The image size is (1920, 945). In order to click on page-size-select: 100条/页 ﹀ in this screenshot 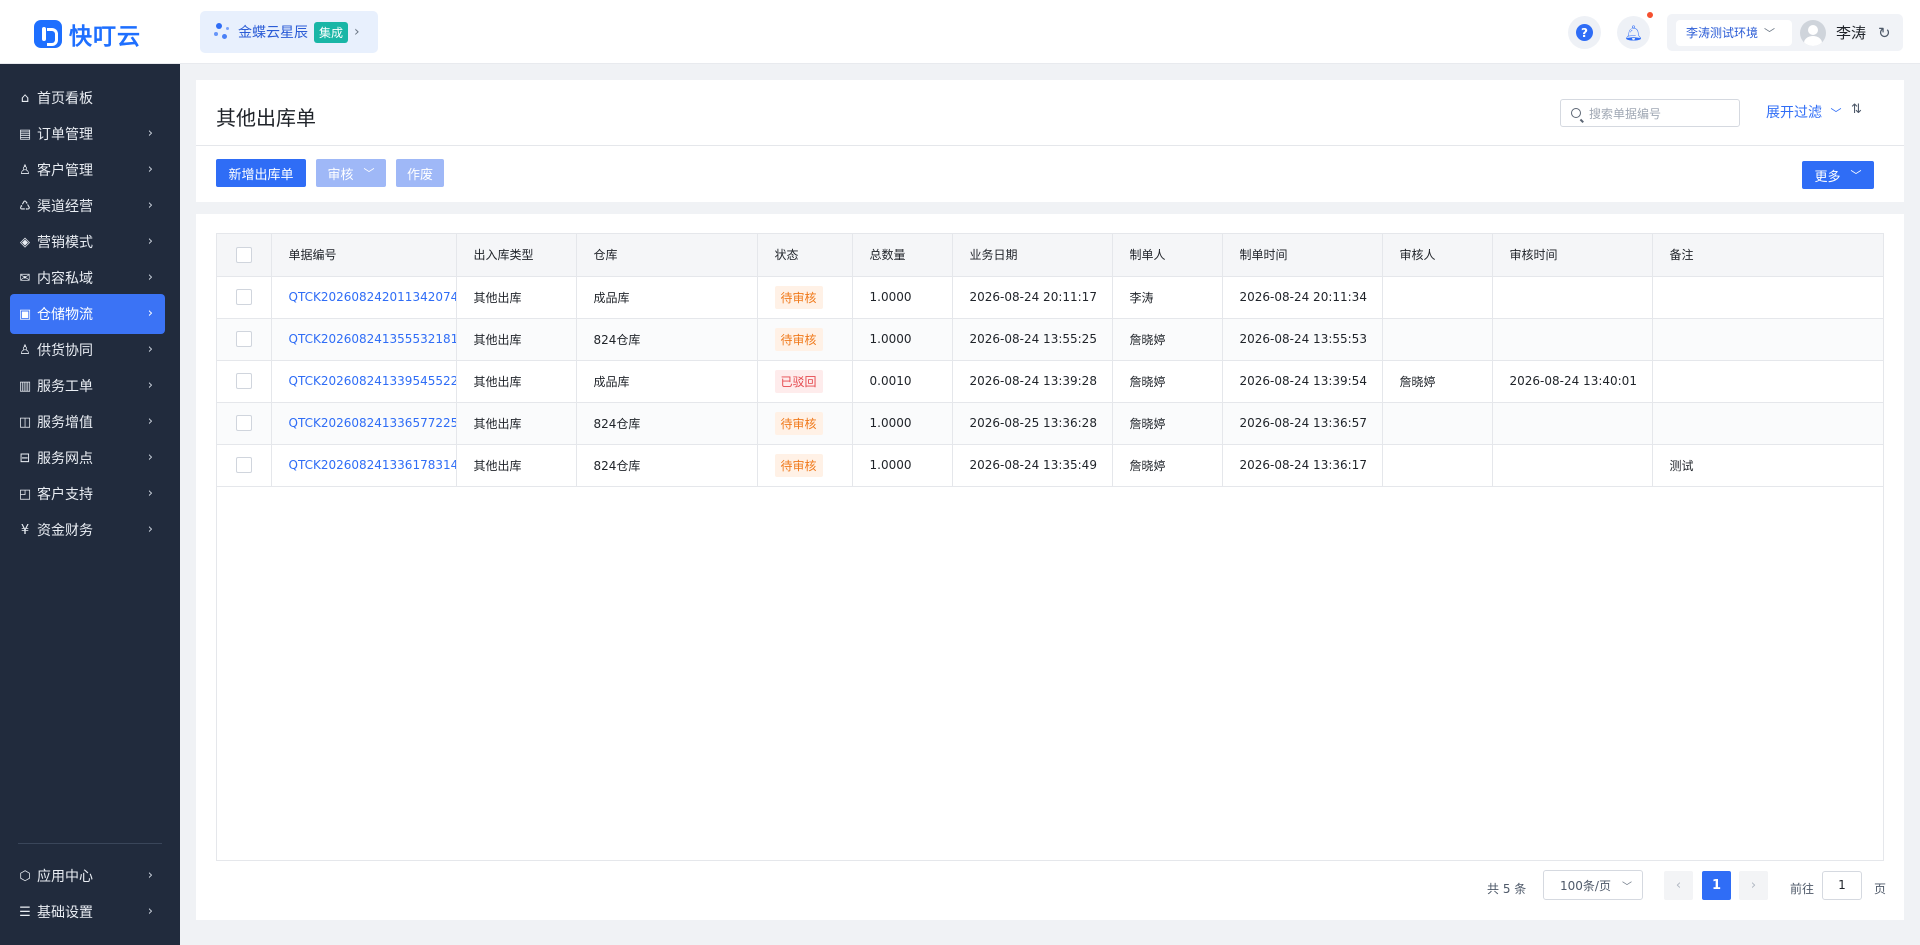, I will do `click(1593, 885)`.